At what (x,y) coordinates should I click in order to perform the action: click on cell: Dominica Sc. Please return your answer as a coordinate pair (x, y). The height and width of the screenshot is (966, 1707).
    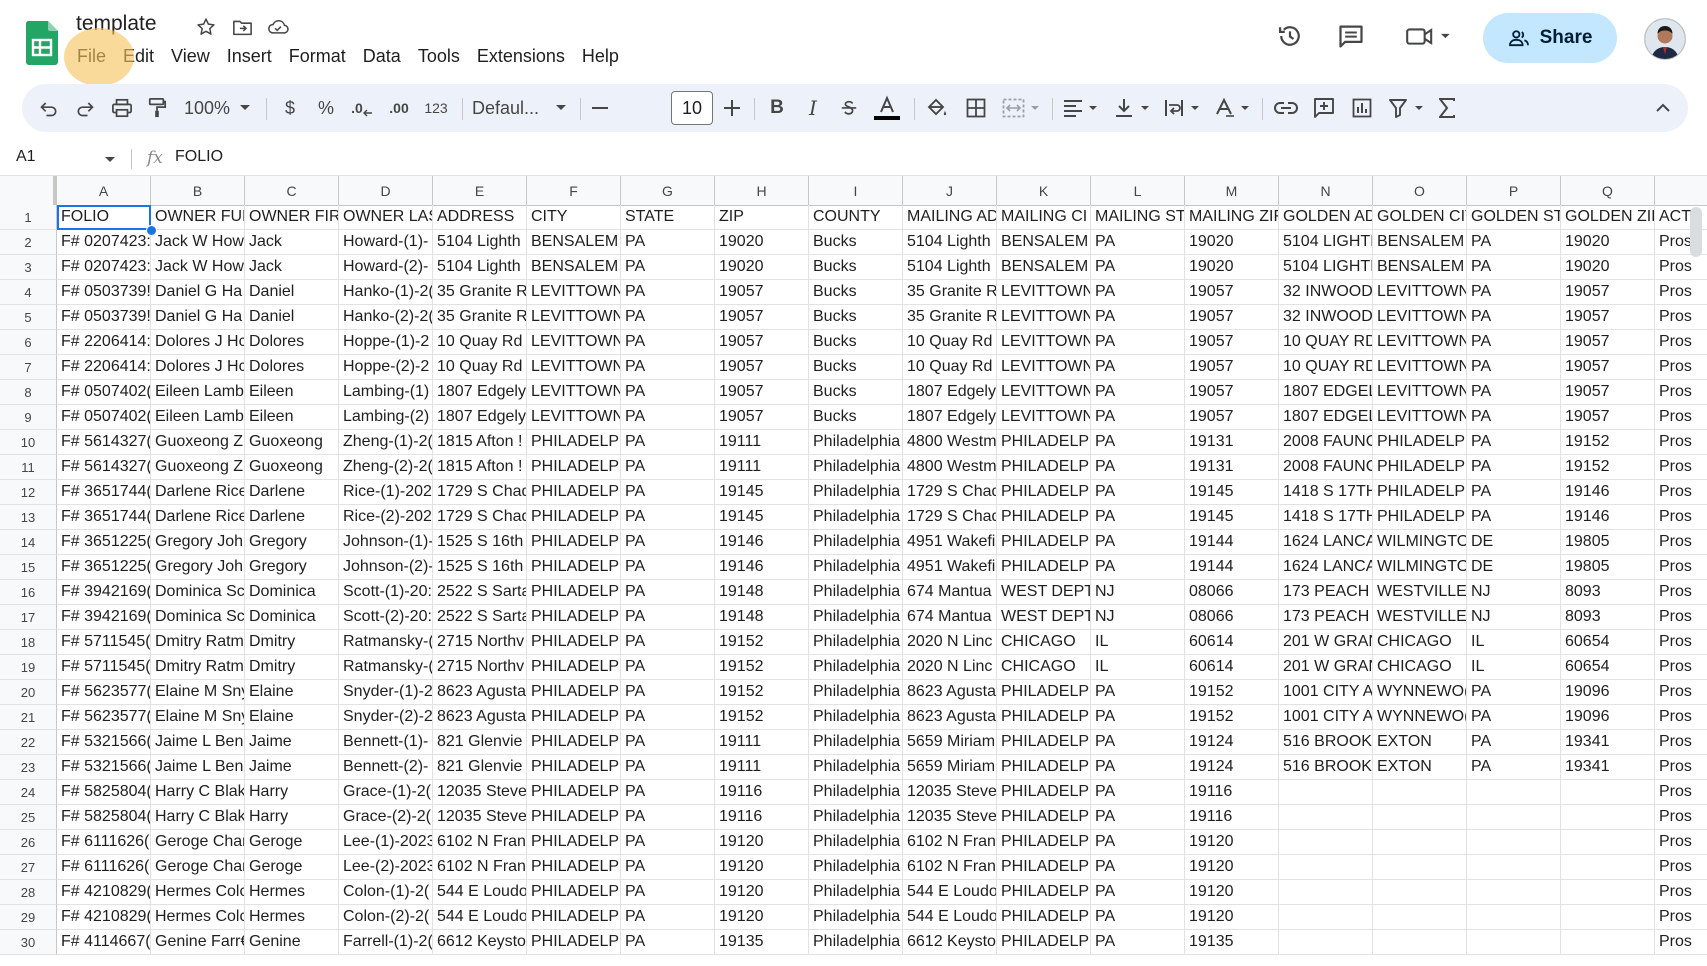
    Looking at the image, I should click on (198, 592).